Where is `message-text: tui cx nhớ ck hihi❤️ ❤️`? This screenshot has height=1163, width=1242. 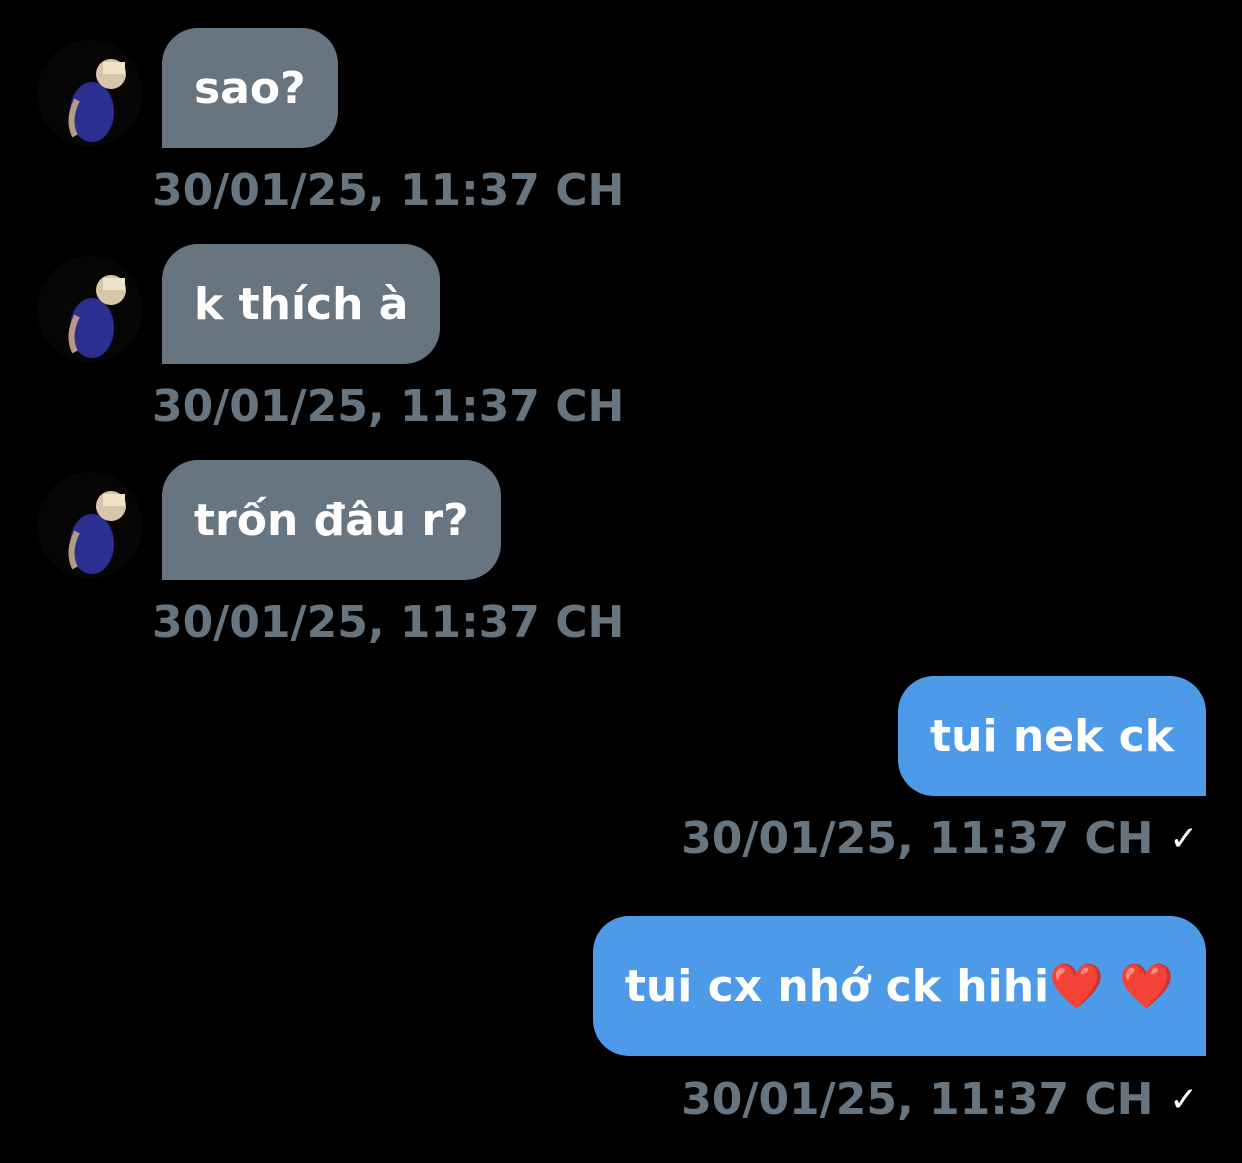 message-text: tui cx nhớ ck hihi❤️ ❤️ is located at coordinates (899, 986).